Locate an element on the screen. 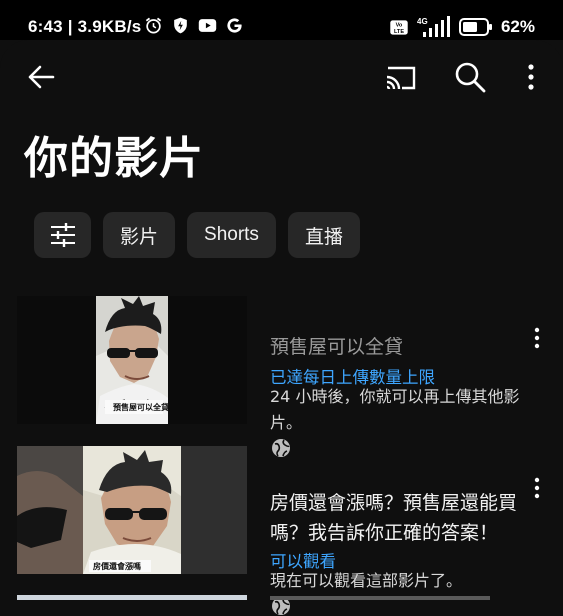 The image size is (563, 616). youtube-icon is located at coordinates (207, 25).